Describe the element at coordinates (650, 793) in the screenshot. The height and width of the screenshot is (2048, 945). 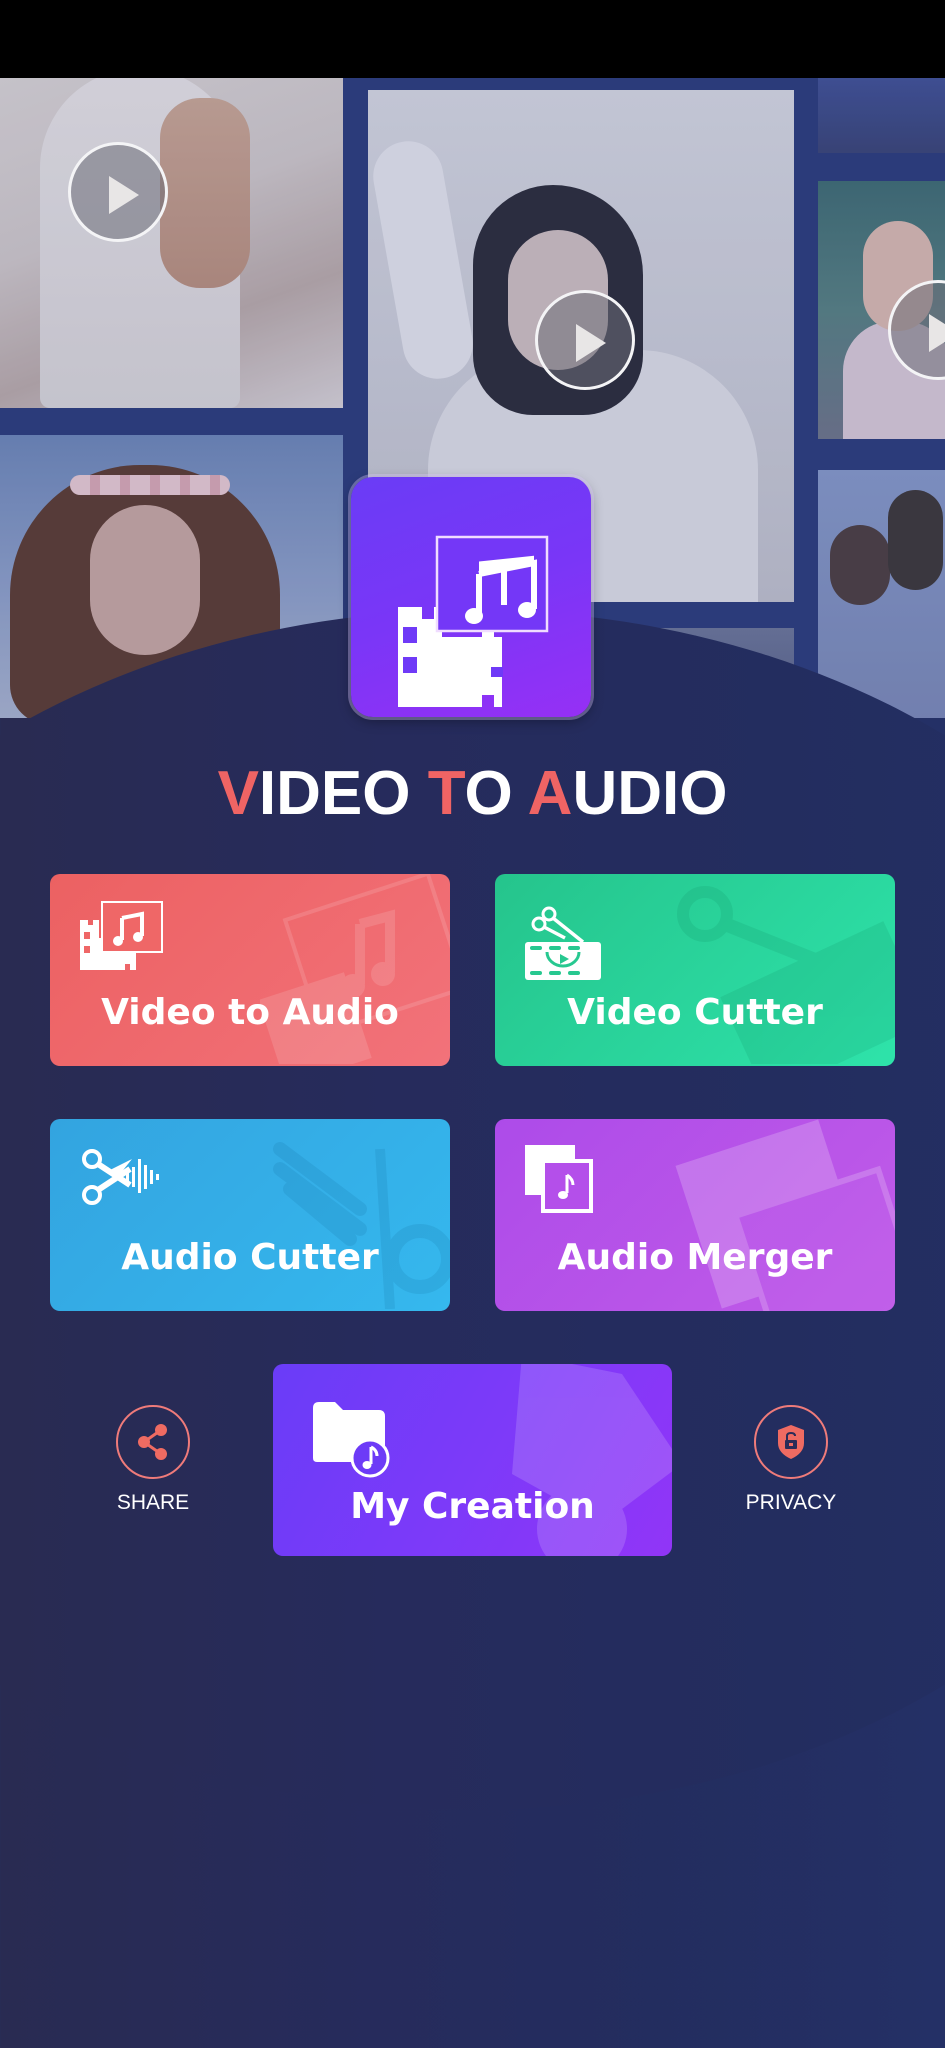
I see `title-part: UDIO` at that location.